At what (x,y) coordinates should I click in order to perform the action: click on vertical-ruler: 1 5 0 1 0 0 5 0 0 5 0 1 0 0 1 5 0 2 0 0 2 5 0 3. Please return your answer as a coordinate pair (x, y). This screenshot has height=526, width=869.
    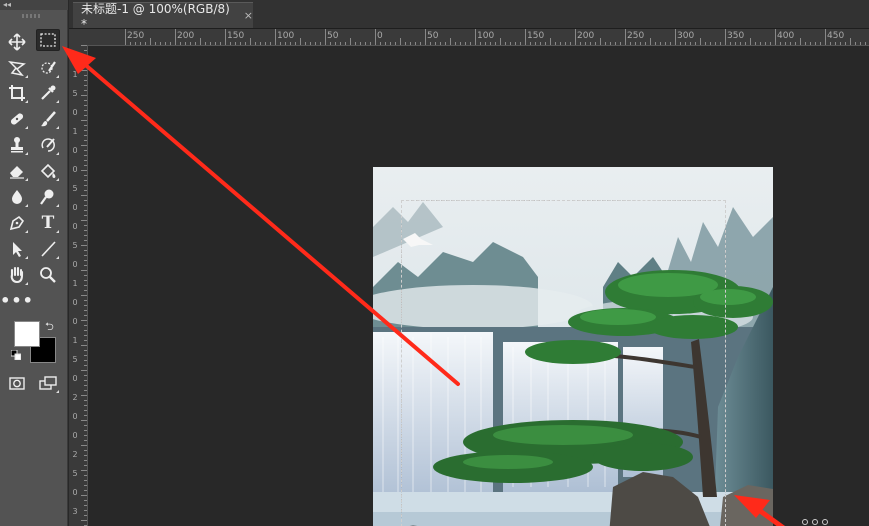
    Looking at the image, I should click on (78, 285).